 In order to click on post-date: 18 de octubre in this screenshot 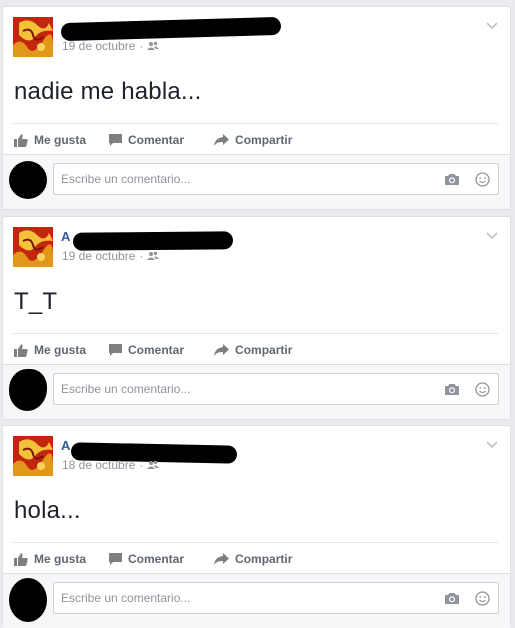, I will do `click(98, 465)`.